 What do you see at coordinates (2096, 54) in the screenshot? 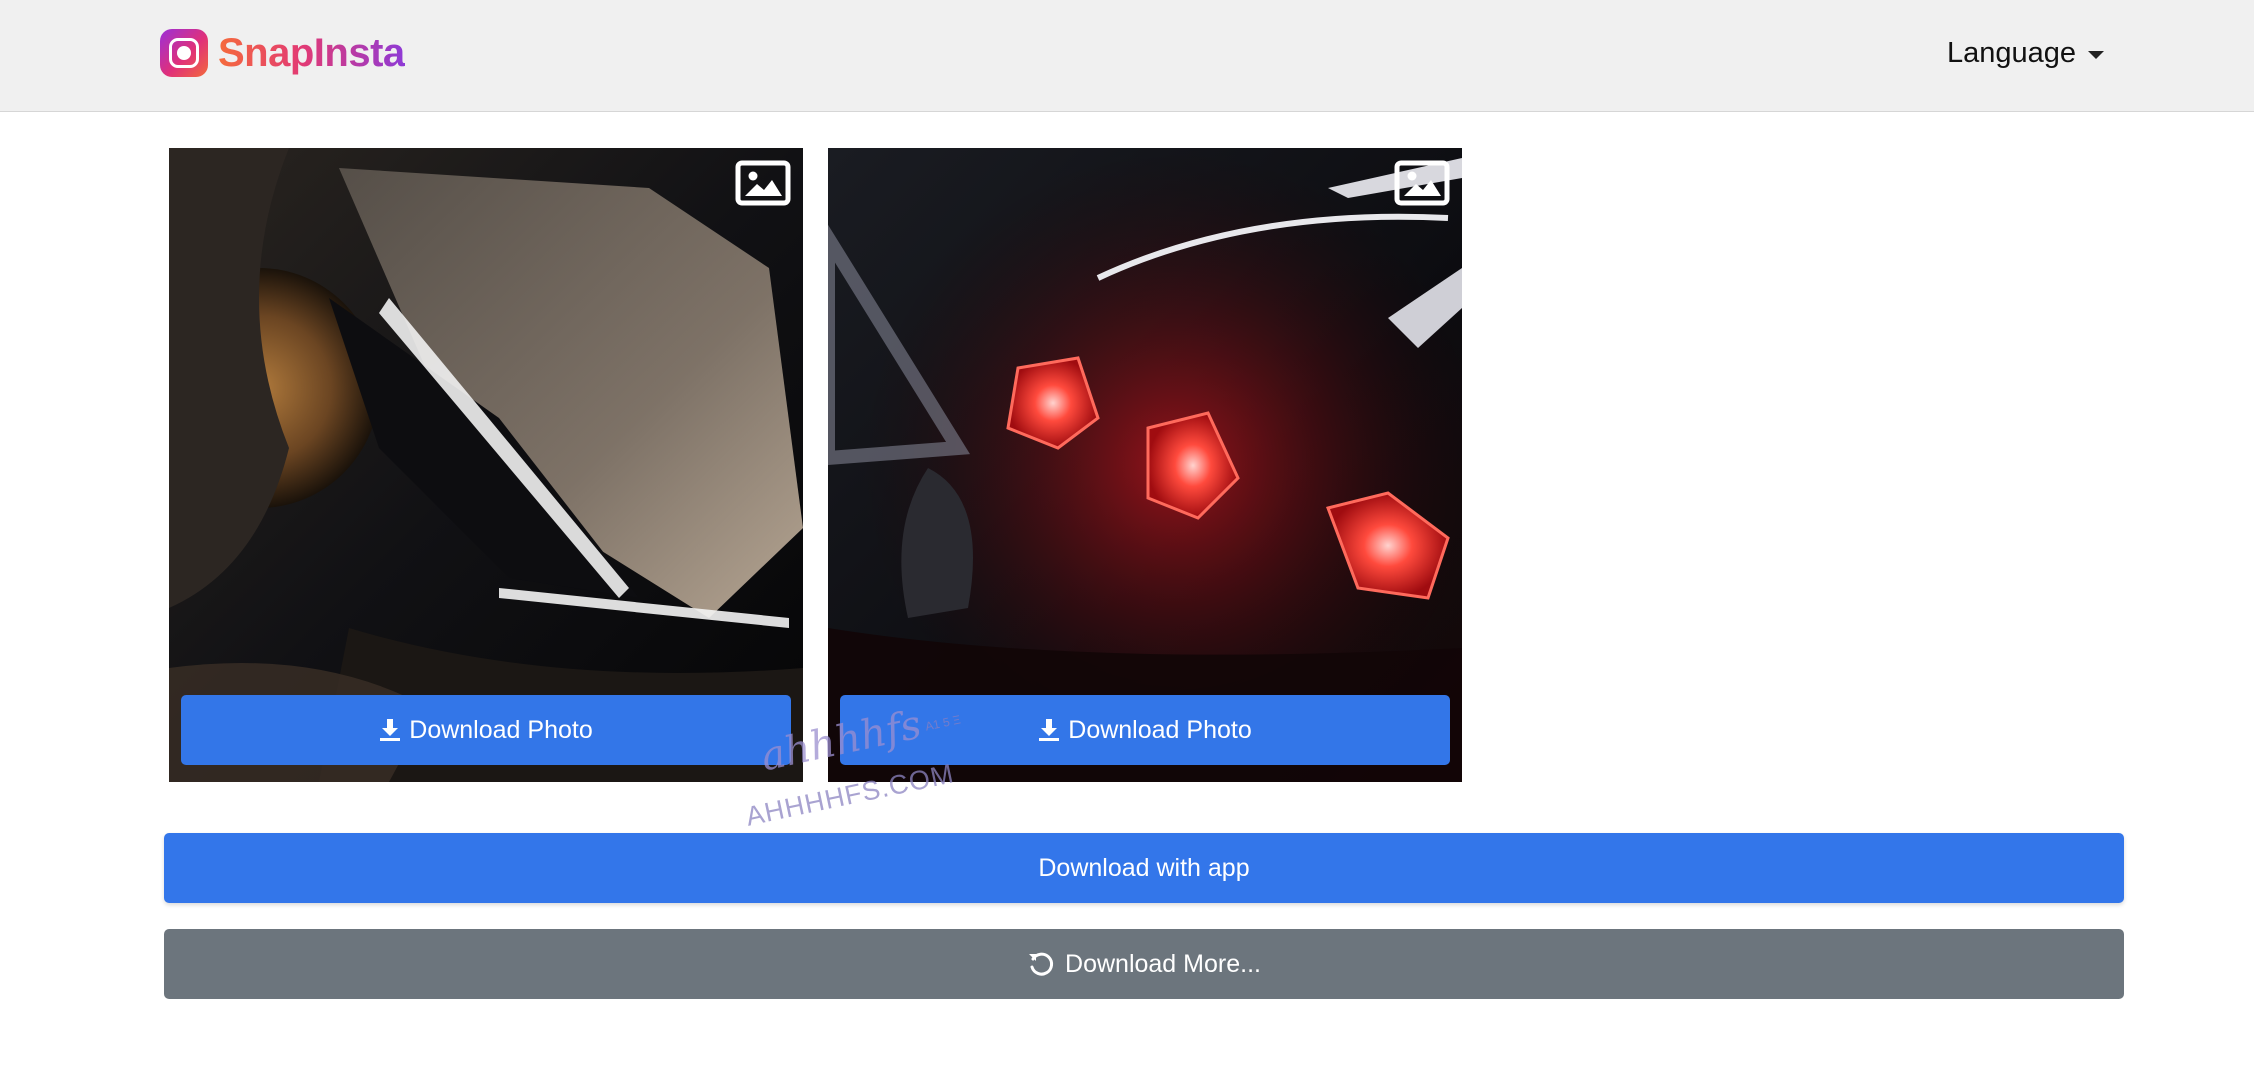
I see `caret-down-icon` at bounding box center [2096, 54].